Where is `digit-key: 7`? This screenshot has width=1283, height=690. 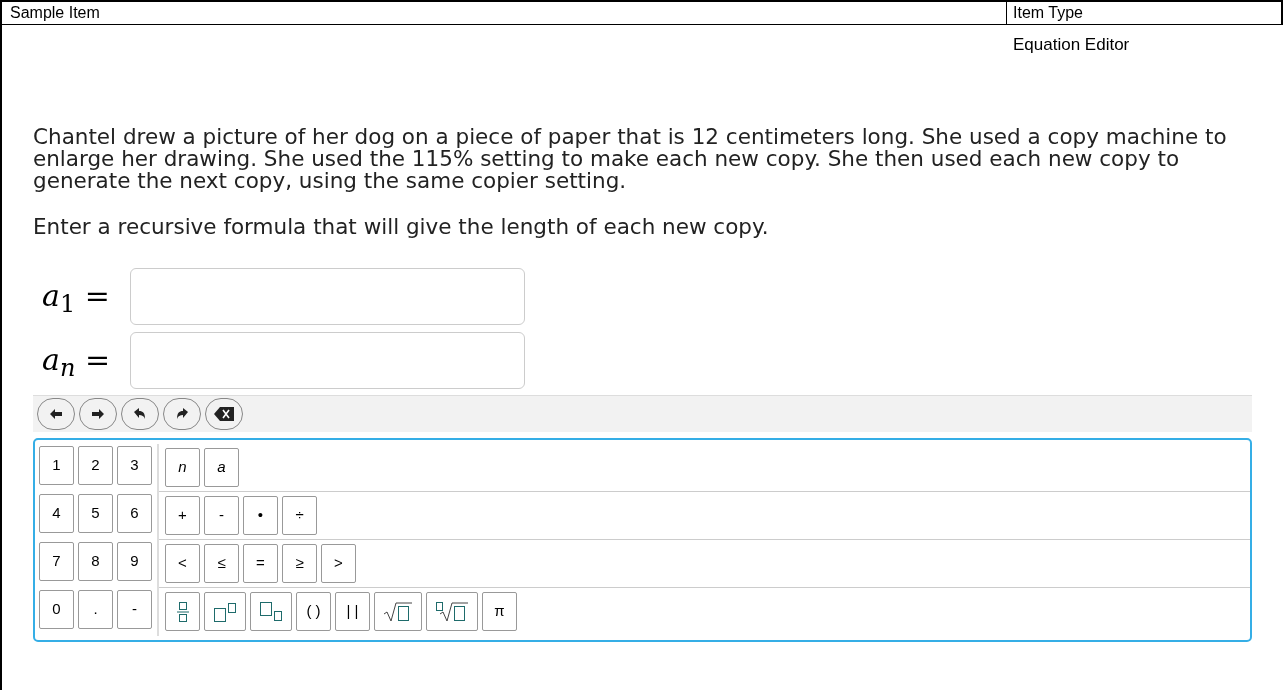
digit-key: 7 is located at coordinates (56, 561).